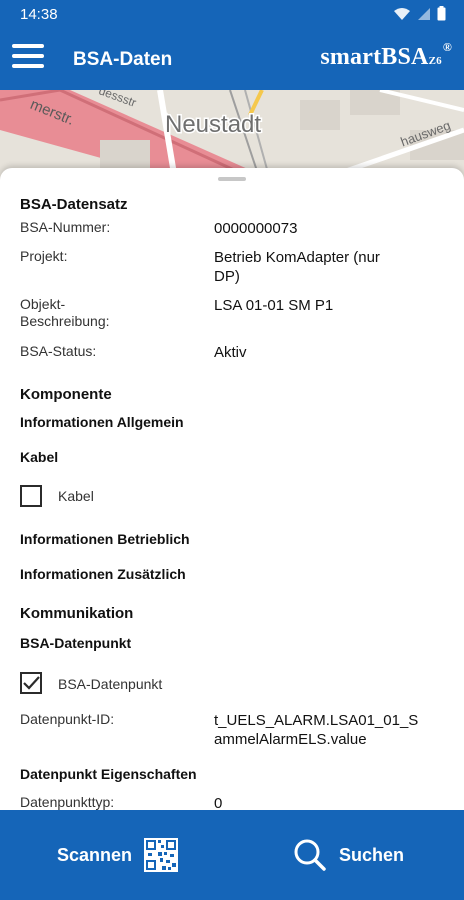 Image resolution: width=464 pixels, height=900 pixels. Describe the element at coordinates (230, 352) in the screenshot. I see `field-value-bsa-status: Aktiv` at that location.